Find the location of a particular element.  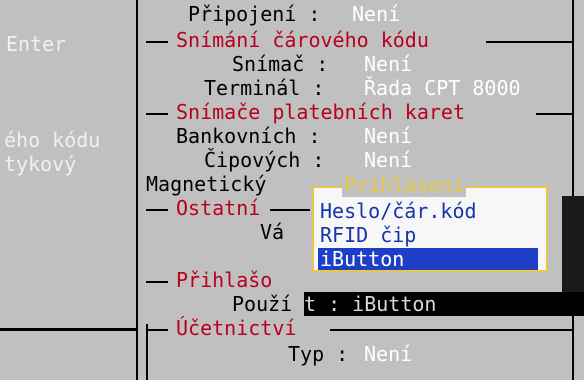

section-accounting-title: Účetnictví is located at coordinates (236, 328).